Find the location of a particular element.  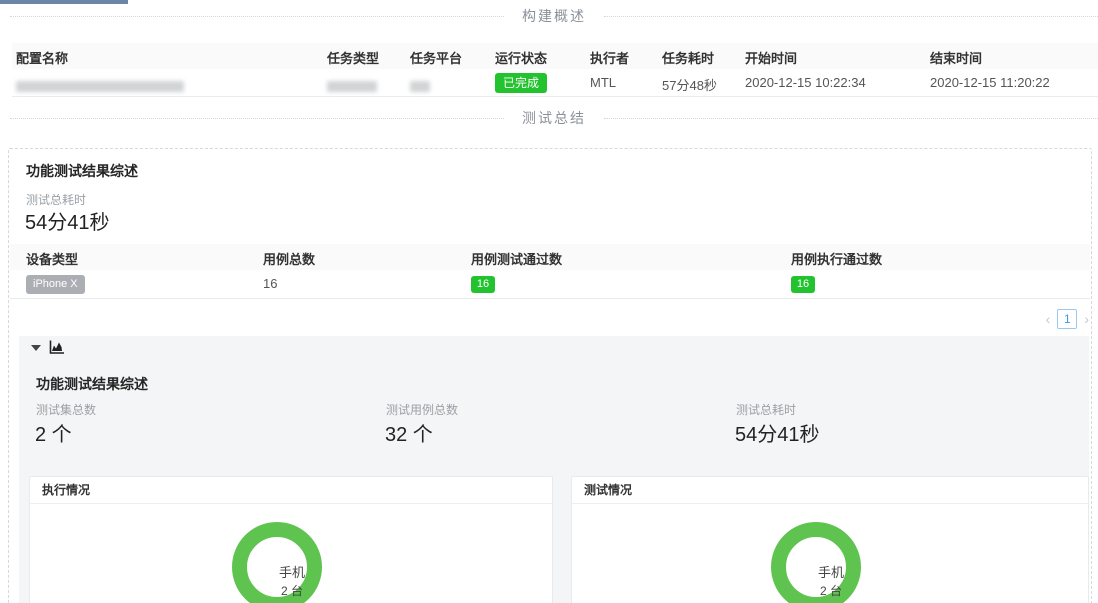

divider-test-summary: 测试总结 is located at coordinates (554, 118).